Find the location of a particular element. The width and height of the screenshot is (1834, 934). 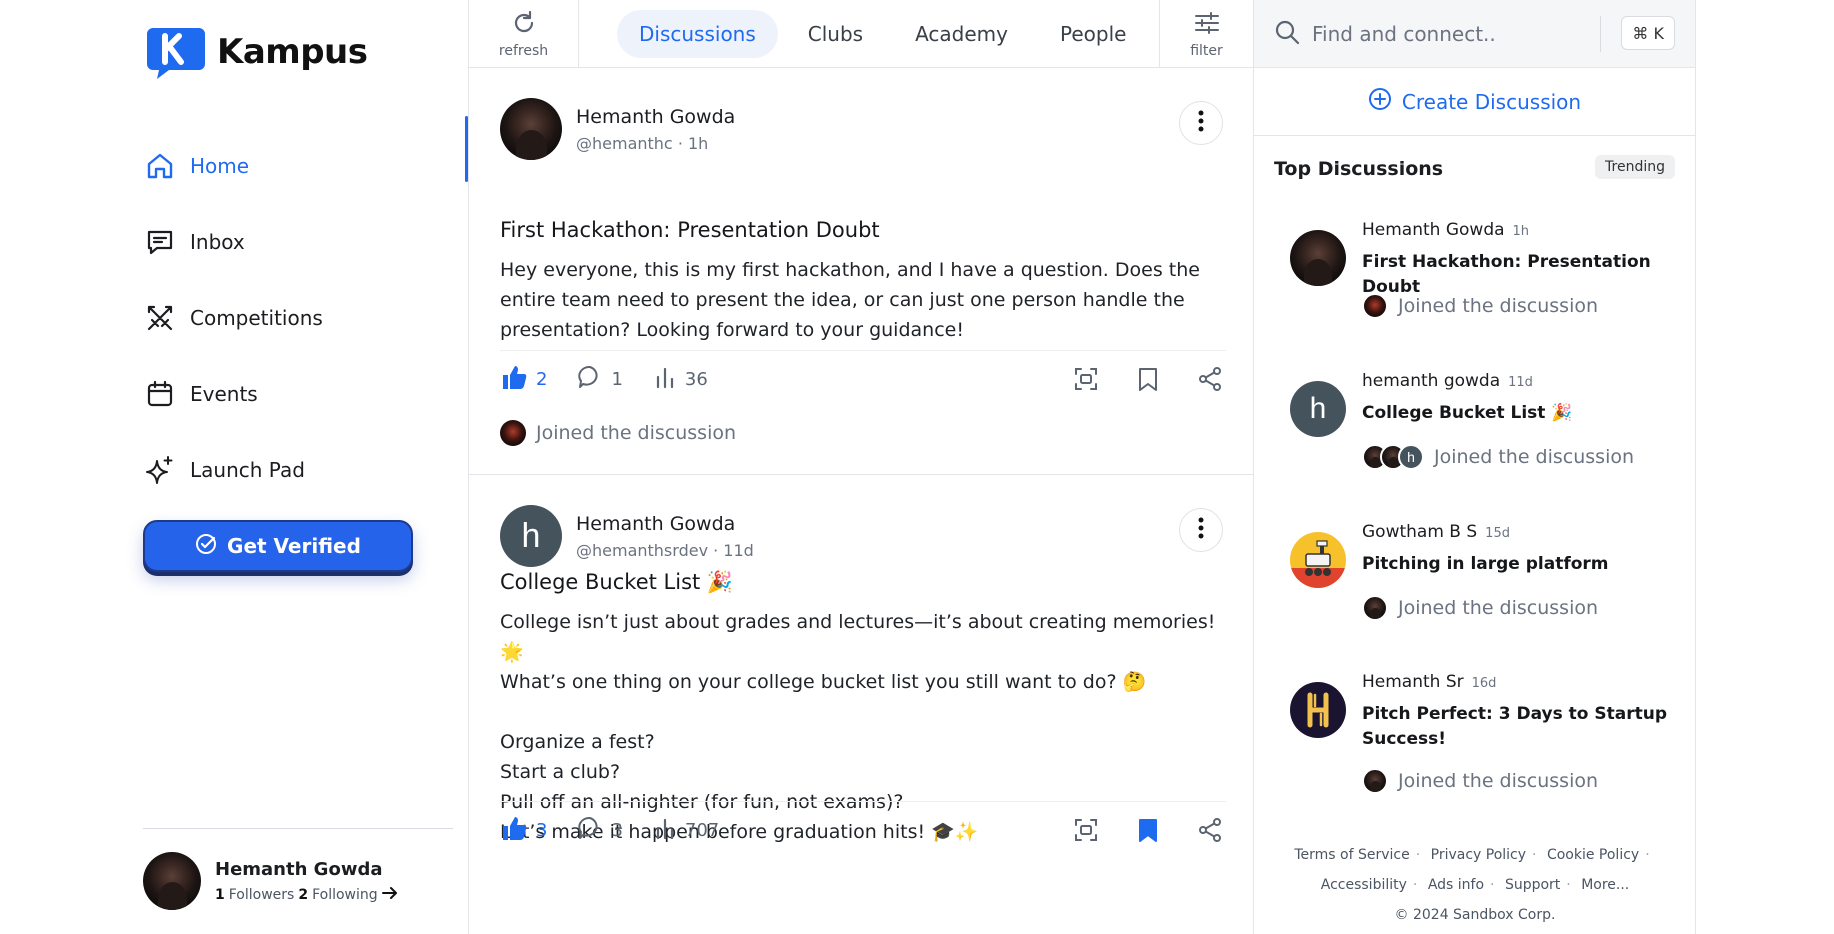

plus-circle-icon is located at coordinates (1380, 101).